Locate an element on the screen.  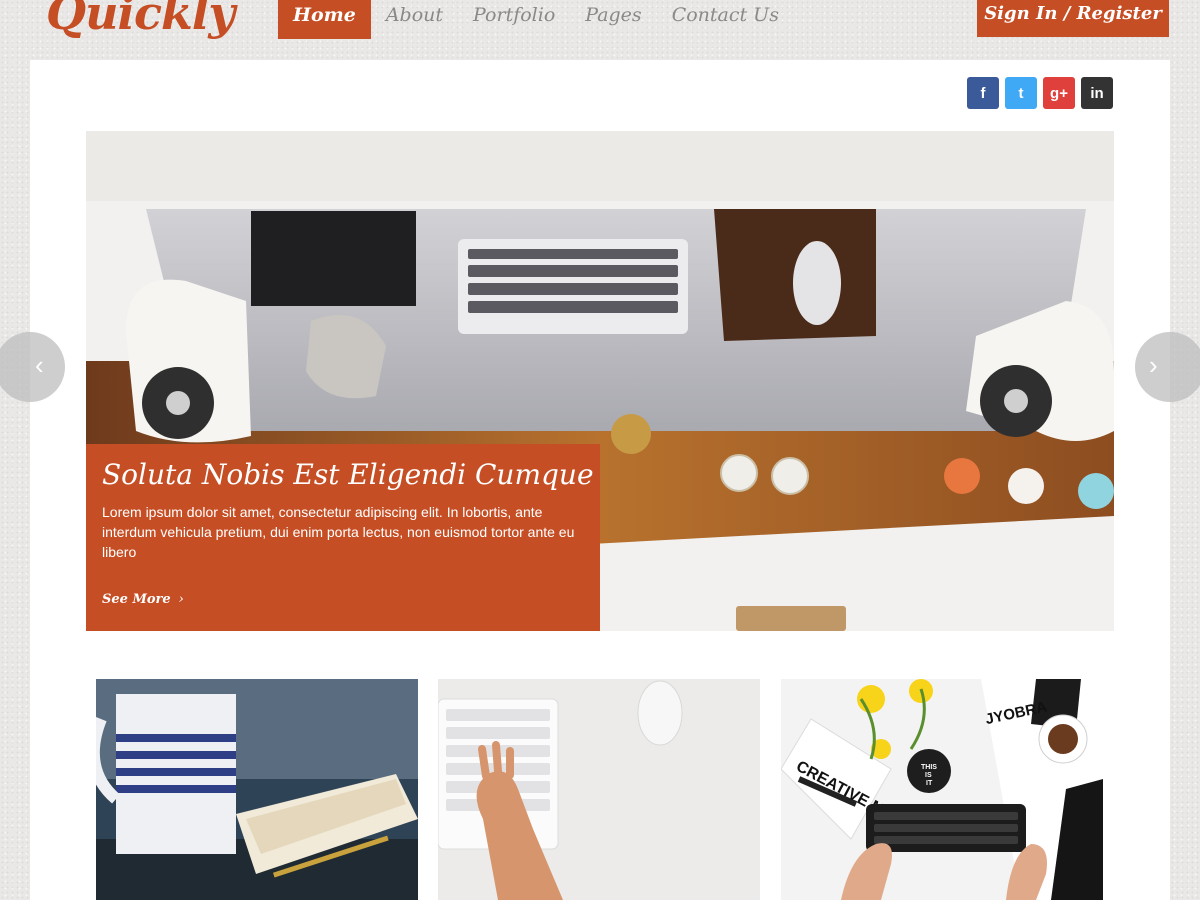
this-is-it-line-2: IS is located at coordinates (928, 775).